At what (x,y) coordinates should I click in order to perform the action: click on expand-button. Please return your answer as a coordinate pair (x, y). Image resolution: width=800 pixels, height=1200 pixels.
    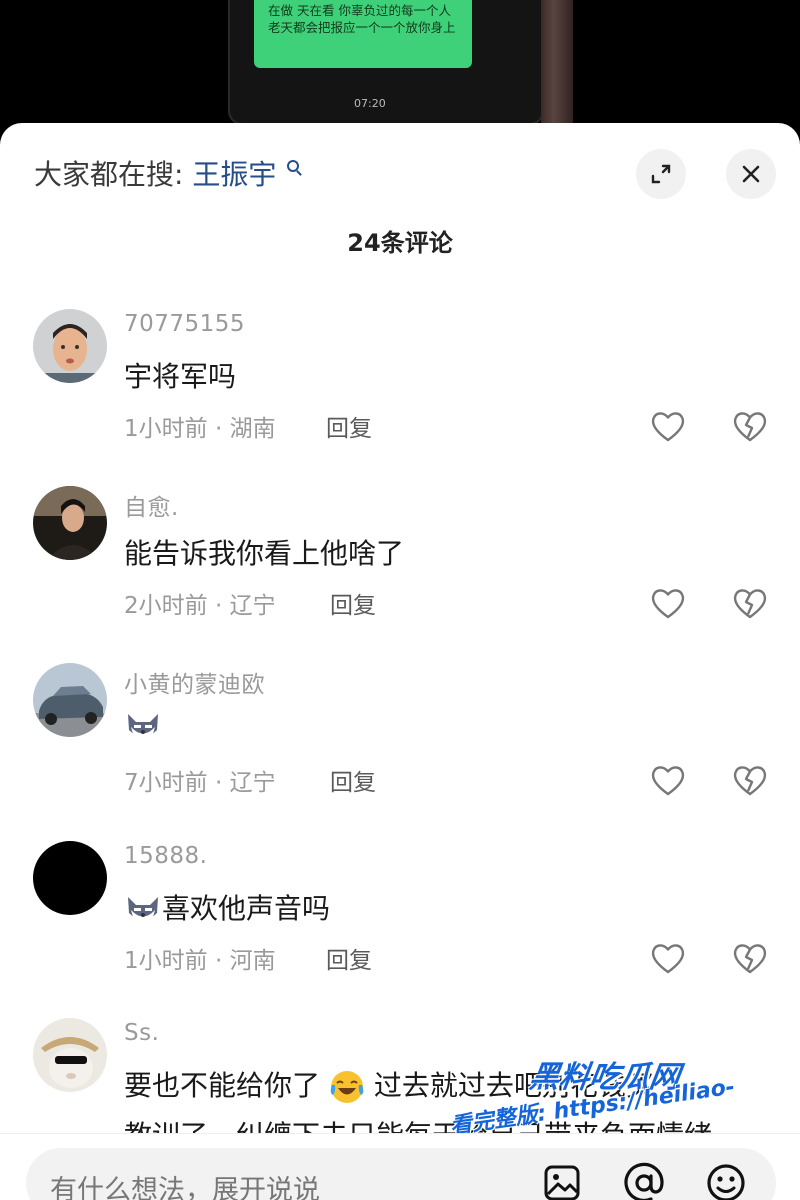
    Looking at the image, I should click on (661, 174).